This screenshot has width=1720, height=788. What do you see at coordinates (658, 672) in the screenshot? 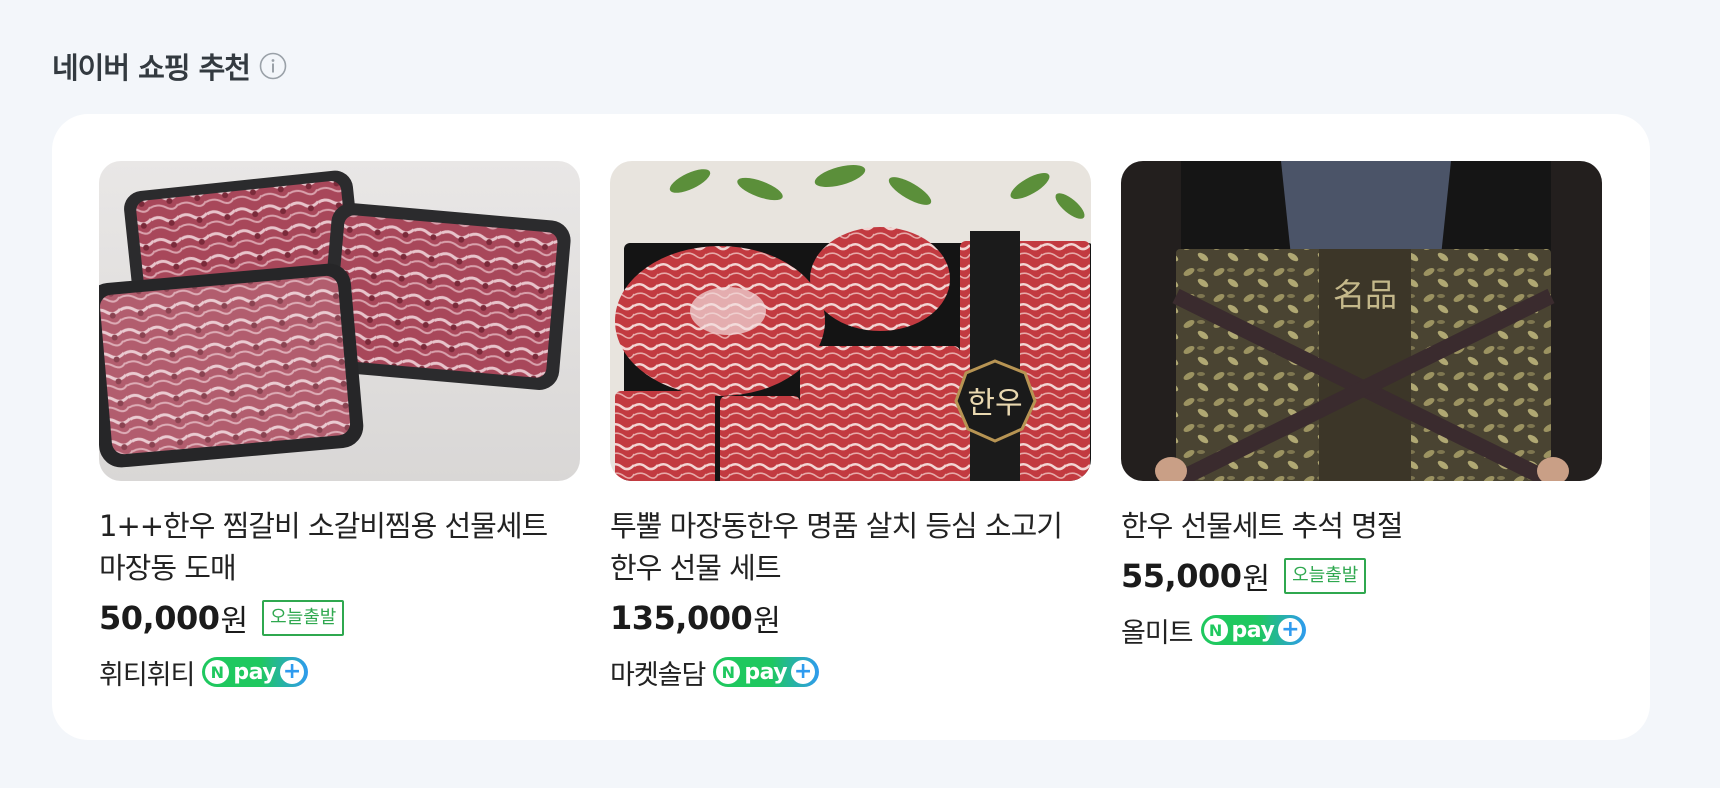
I see `seller-name: 마켓솔담` at bounding box center [658, 672].